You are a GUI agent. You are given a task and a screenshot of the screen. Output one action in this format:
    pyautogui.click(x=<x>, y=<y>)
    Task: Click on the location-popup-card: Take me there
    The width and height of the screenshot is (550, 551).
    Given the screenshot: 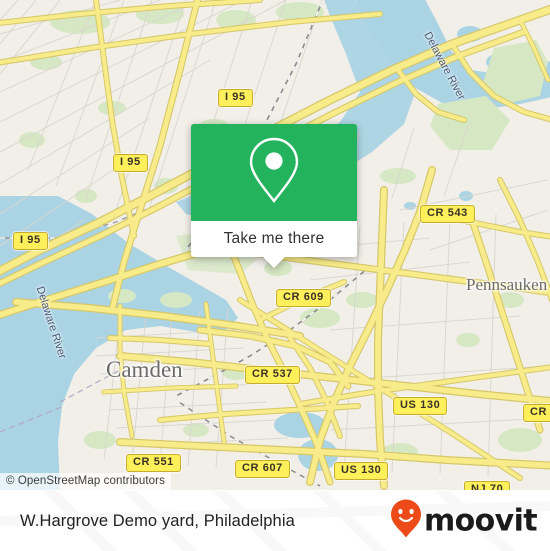 What is the action you would take?
    pyautogui.click(x=274, y=196)
    